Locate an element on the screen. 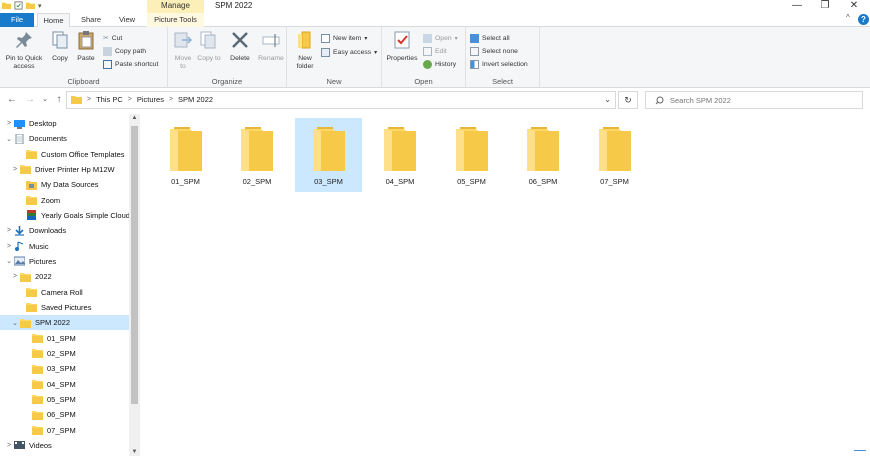  properties-icon is located at coordinates (18, 5).